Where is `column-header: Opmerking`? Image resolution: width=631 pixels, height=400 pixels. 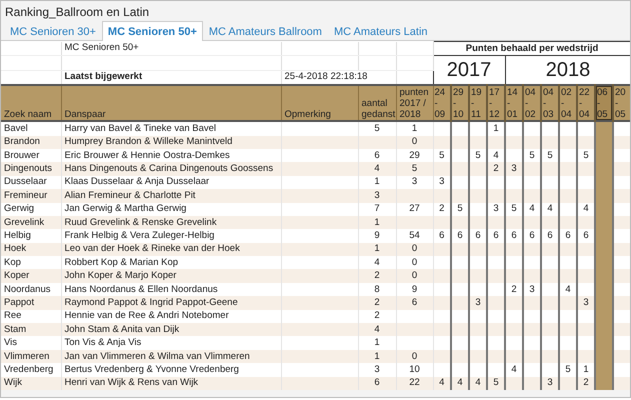
column-header: Opmerking is located at coordinates (319, 103).